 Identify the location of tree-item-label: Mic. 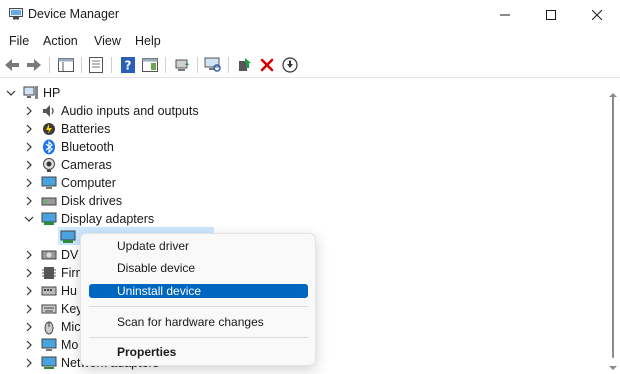
(71, 327).